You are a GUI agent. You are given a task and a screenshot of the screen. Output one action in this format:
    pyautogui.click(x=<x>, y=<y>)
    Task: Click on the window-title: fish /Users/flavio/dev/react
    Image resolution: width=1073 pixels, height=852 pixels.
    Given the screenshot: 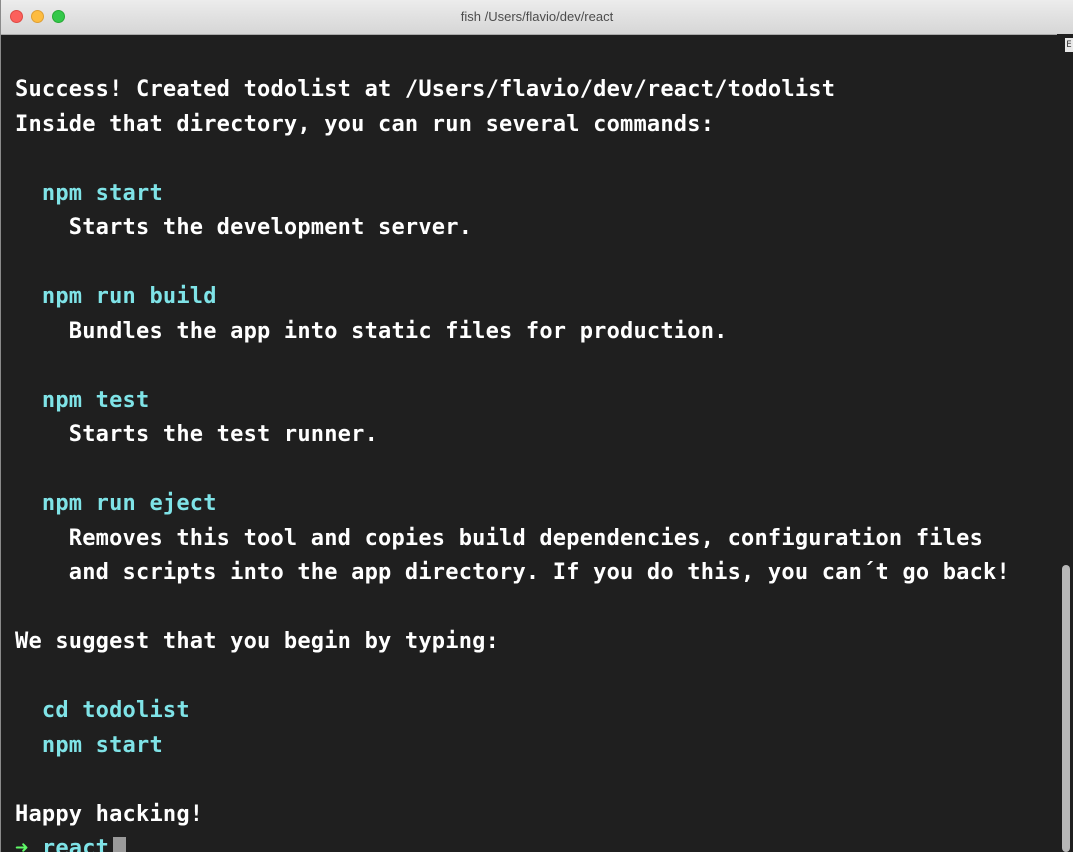 What is the action you would take?
    pyautogui.click(x=537, y=16)
    